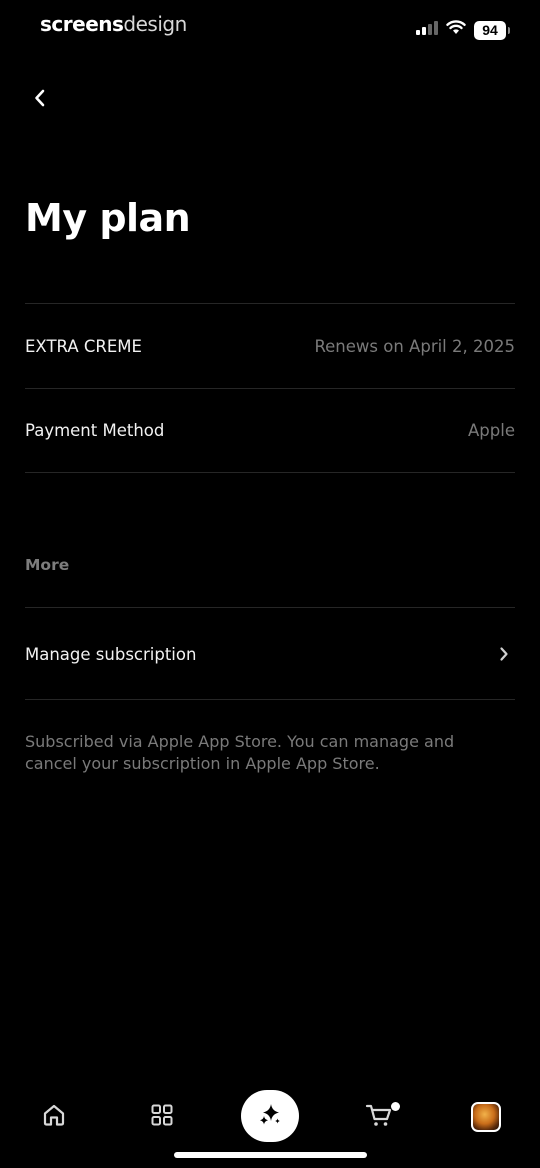 Image resolution: width=540 pixels, height=1168 pixels. Describe the element at coordinates (395, 1106) in the screenshot. I see `cart-badge-dot` at that location.